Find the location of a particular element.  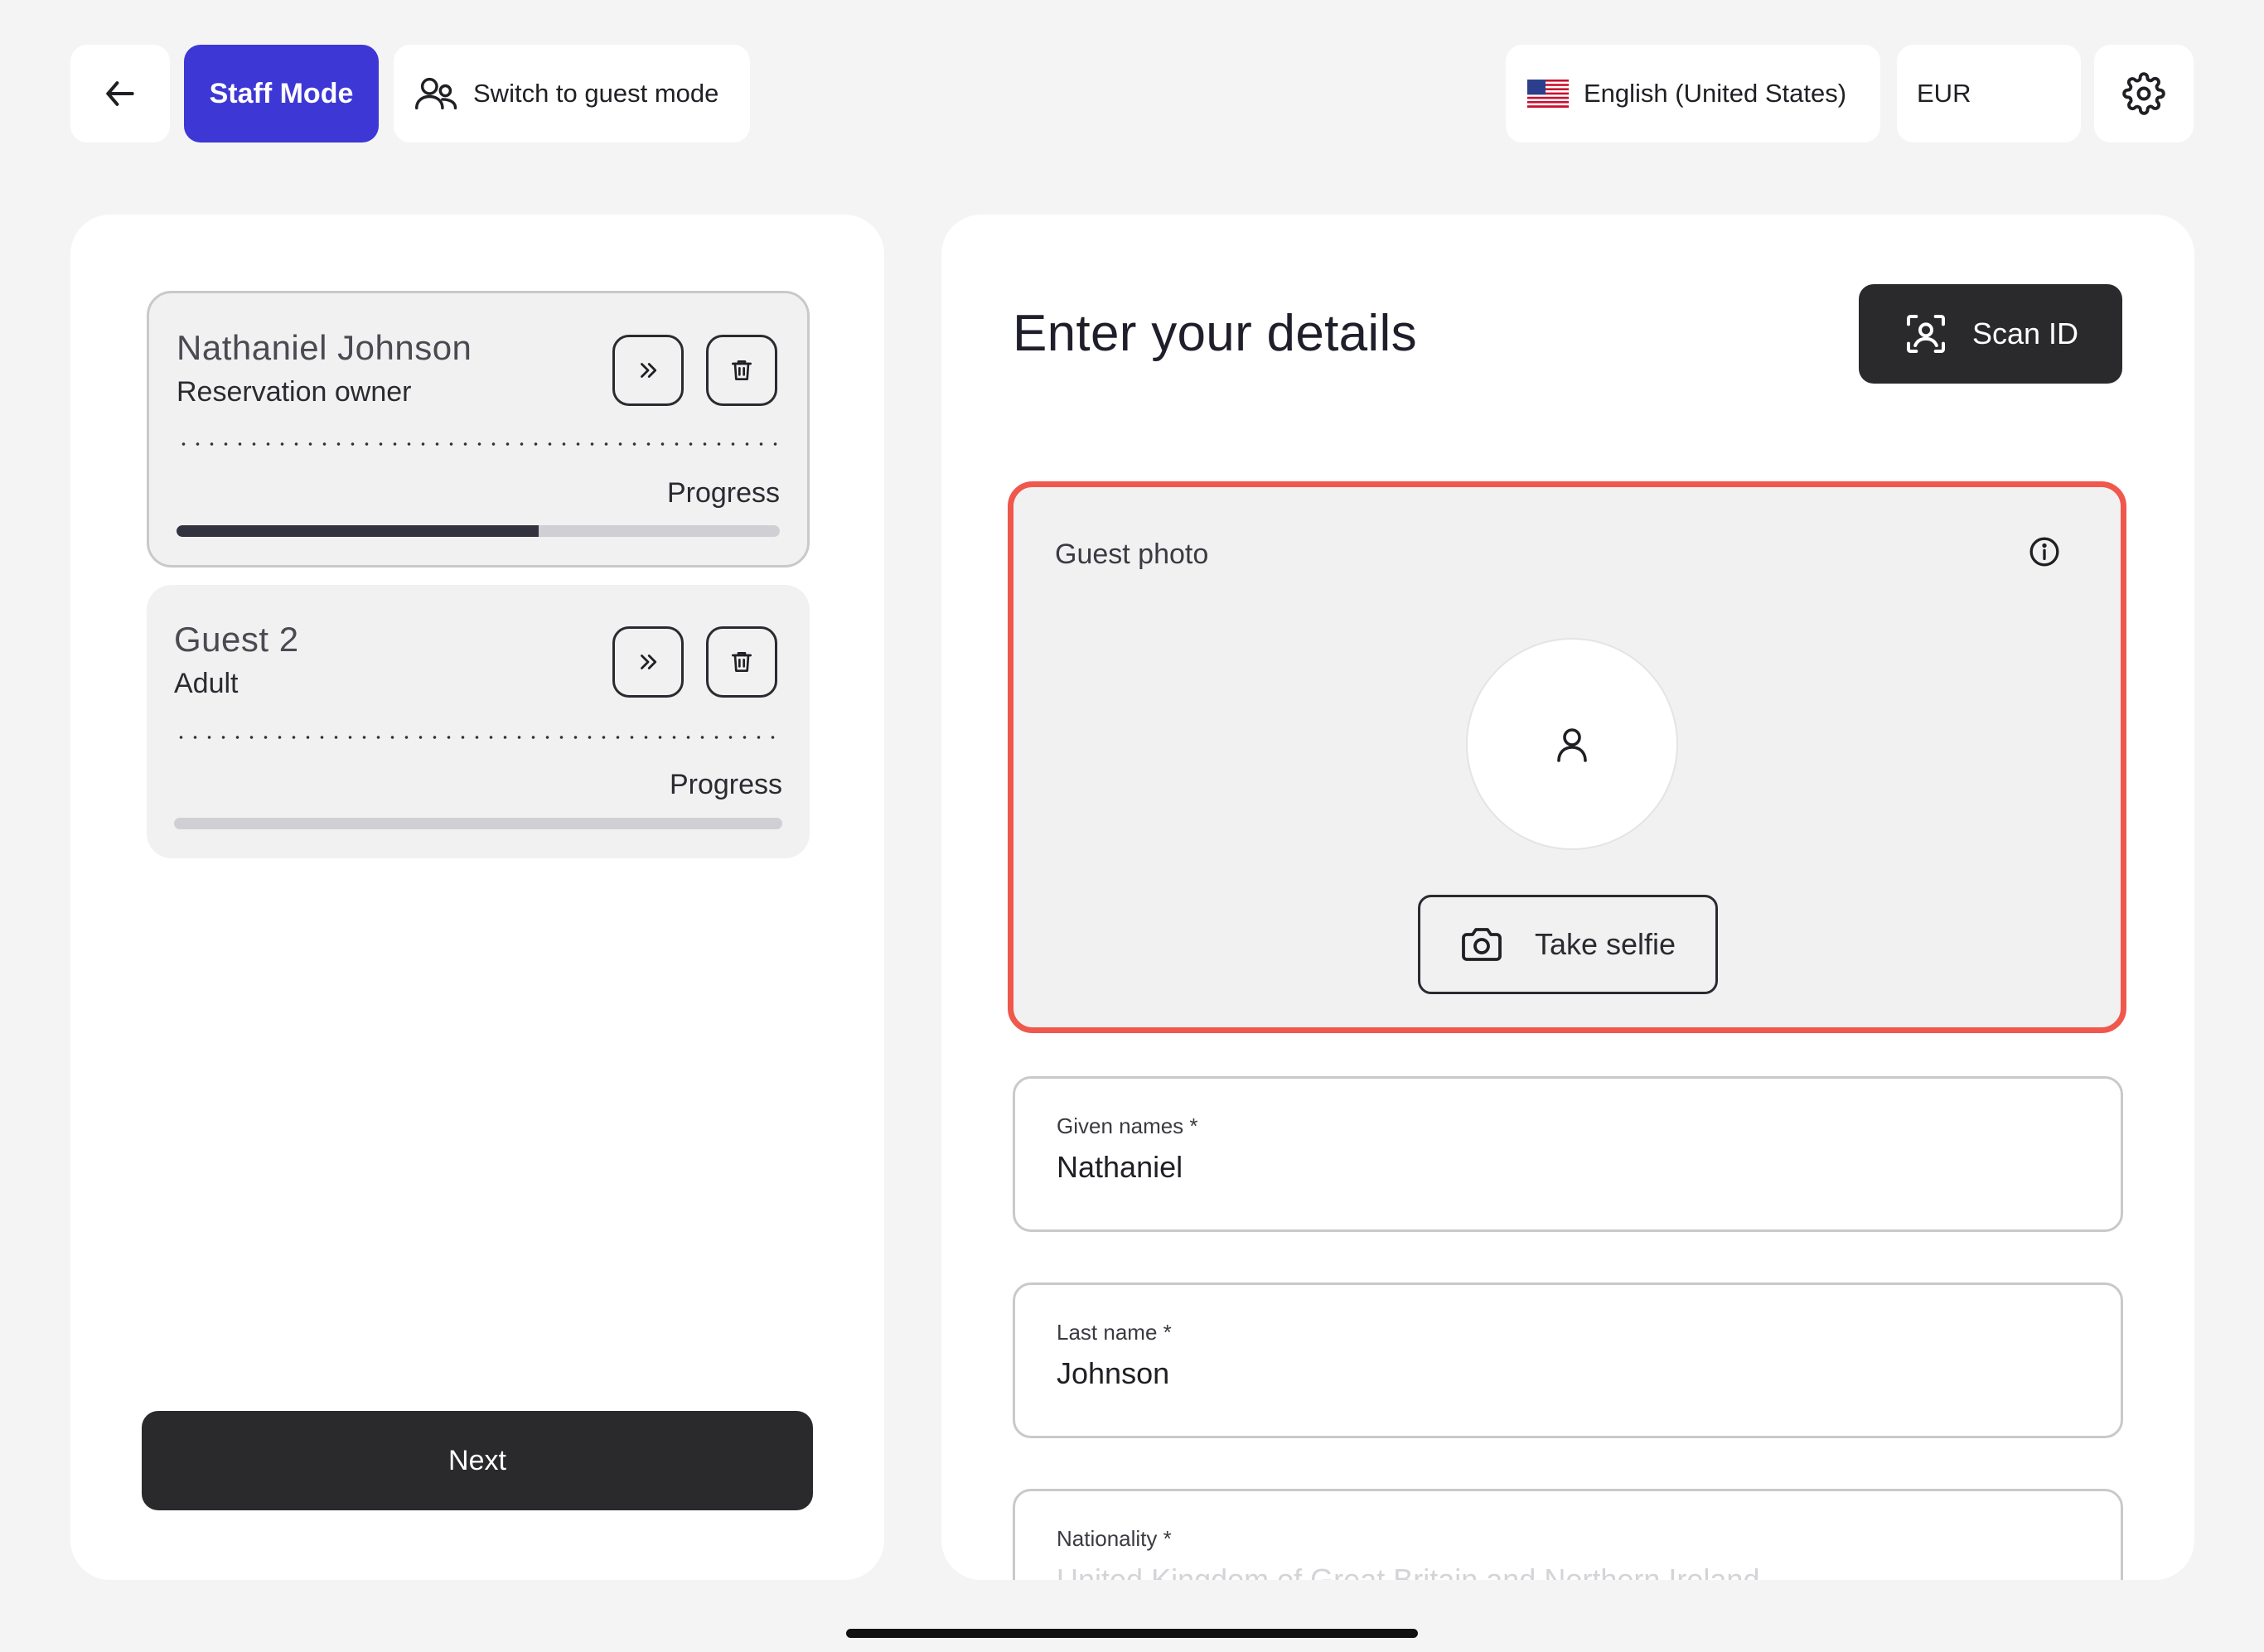

staff-mode-button: Staff Mode is located at coordinates (281, 93).